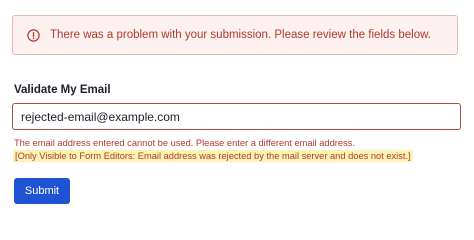 This screenshot has height=240, width=474. What do you see at coordinates (236, 116) in the screenshot?
I see `email-field` at bounding box center [236, 116].